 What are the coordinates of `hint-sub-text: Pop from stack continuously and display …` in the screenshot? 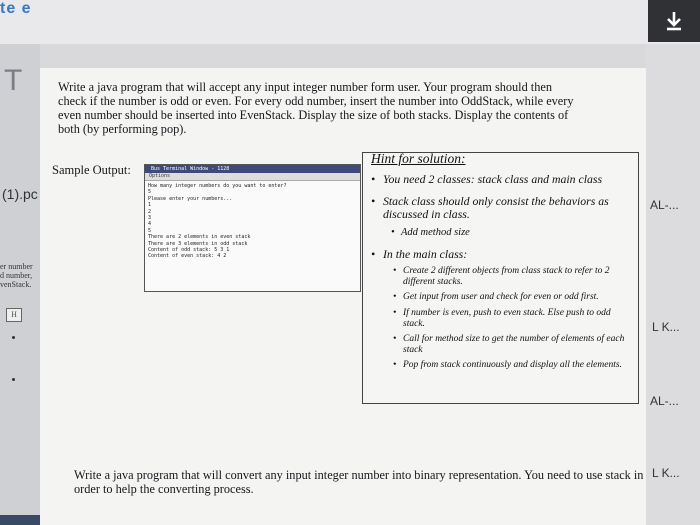 It's located at (512, 365).